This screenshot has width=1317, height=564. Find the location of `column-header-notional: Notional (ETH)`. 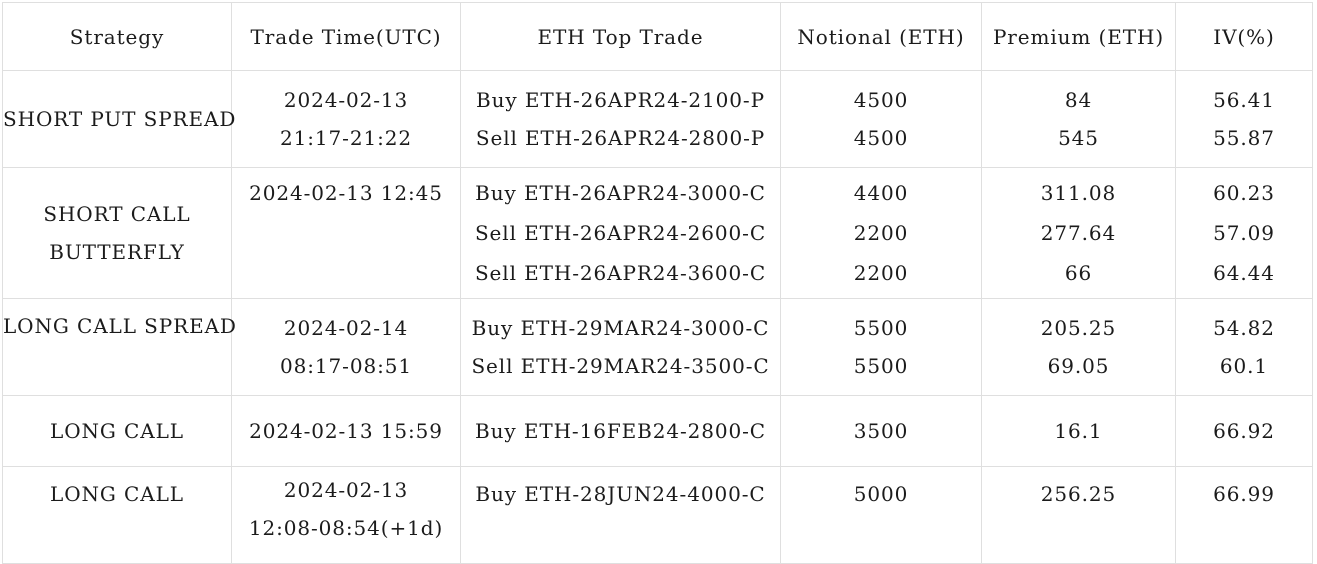

column-header-notional: Notional (ETH) is located at coordinates (881, 36).